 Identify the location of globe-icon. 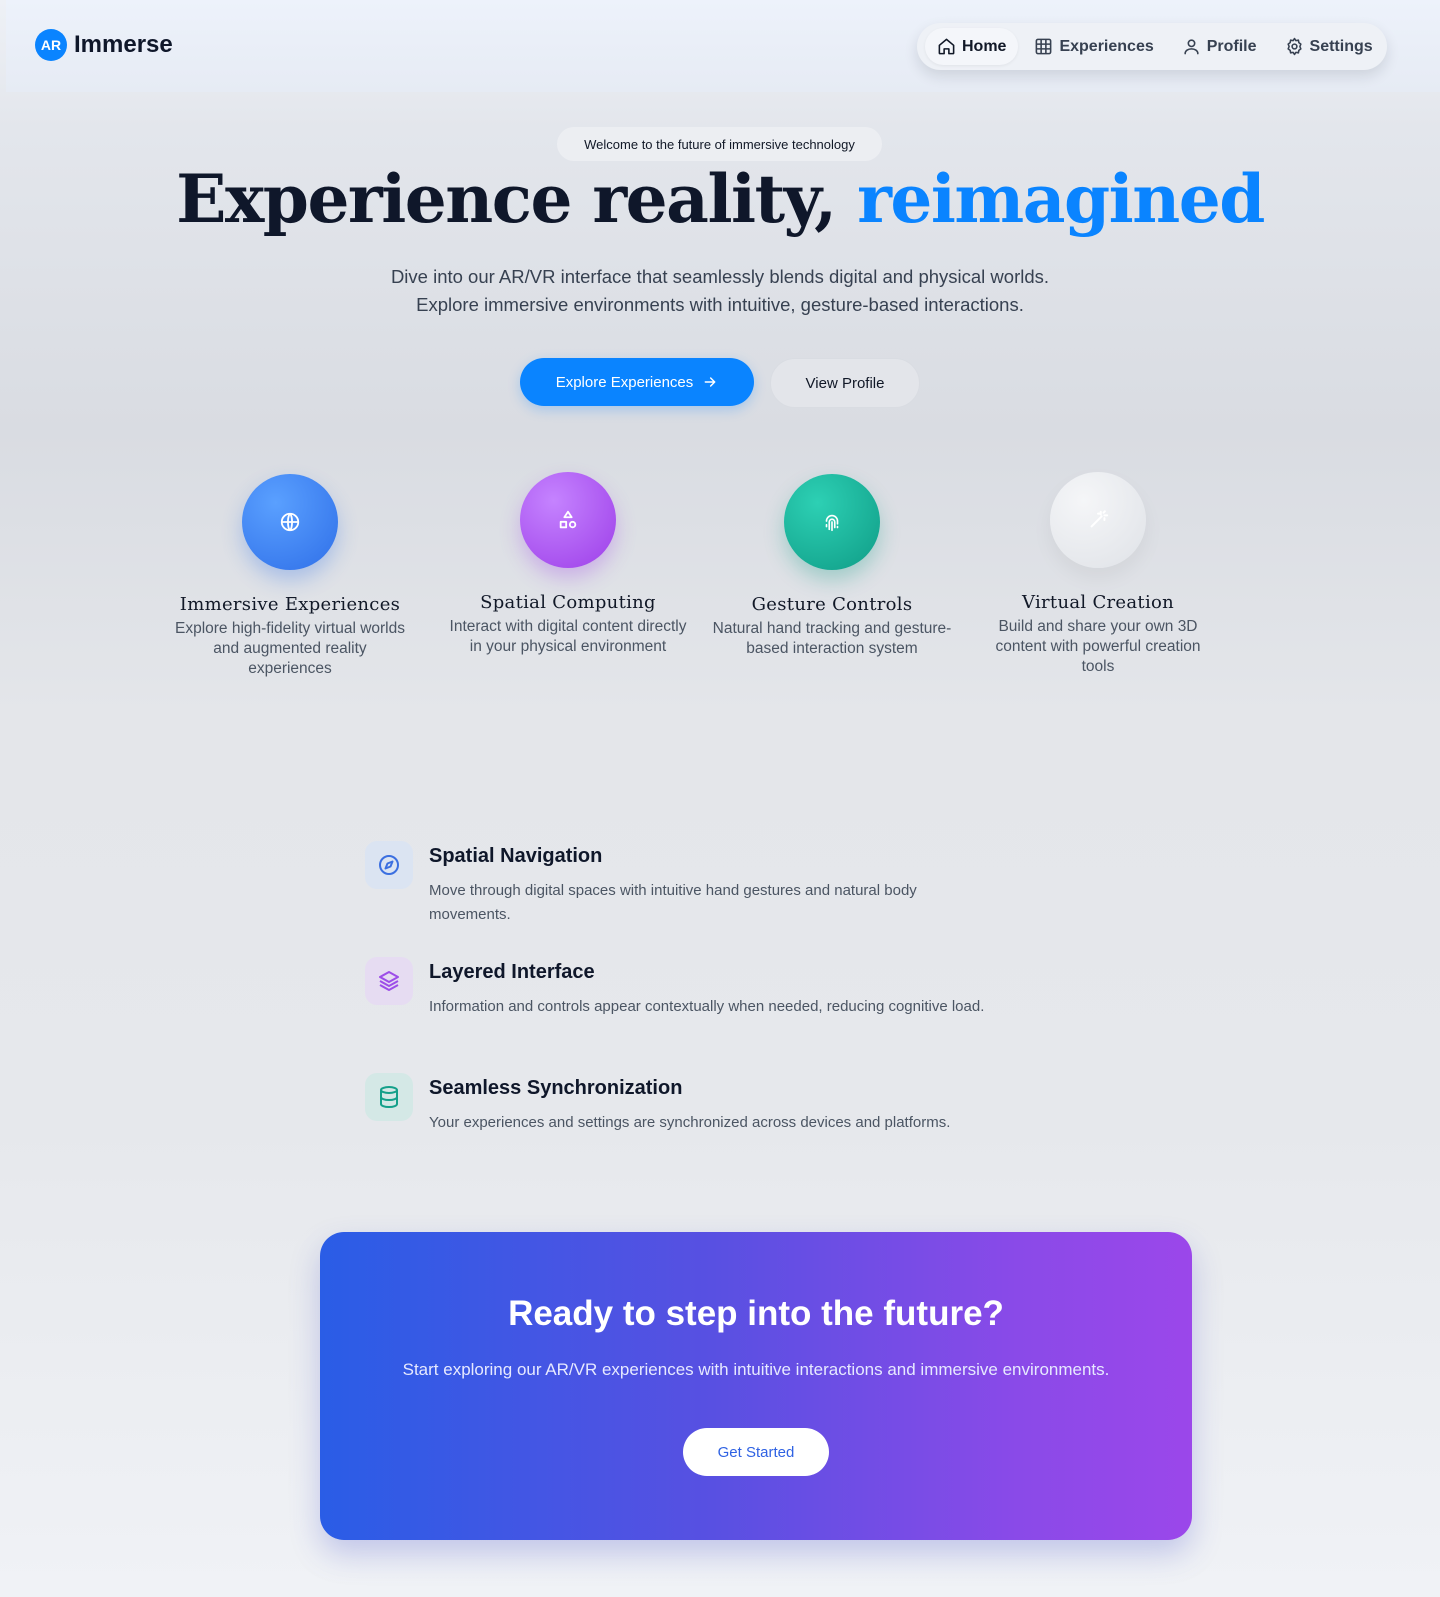
(290, 522).